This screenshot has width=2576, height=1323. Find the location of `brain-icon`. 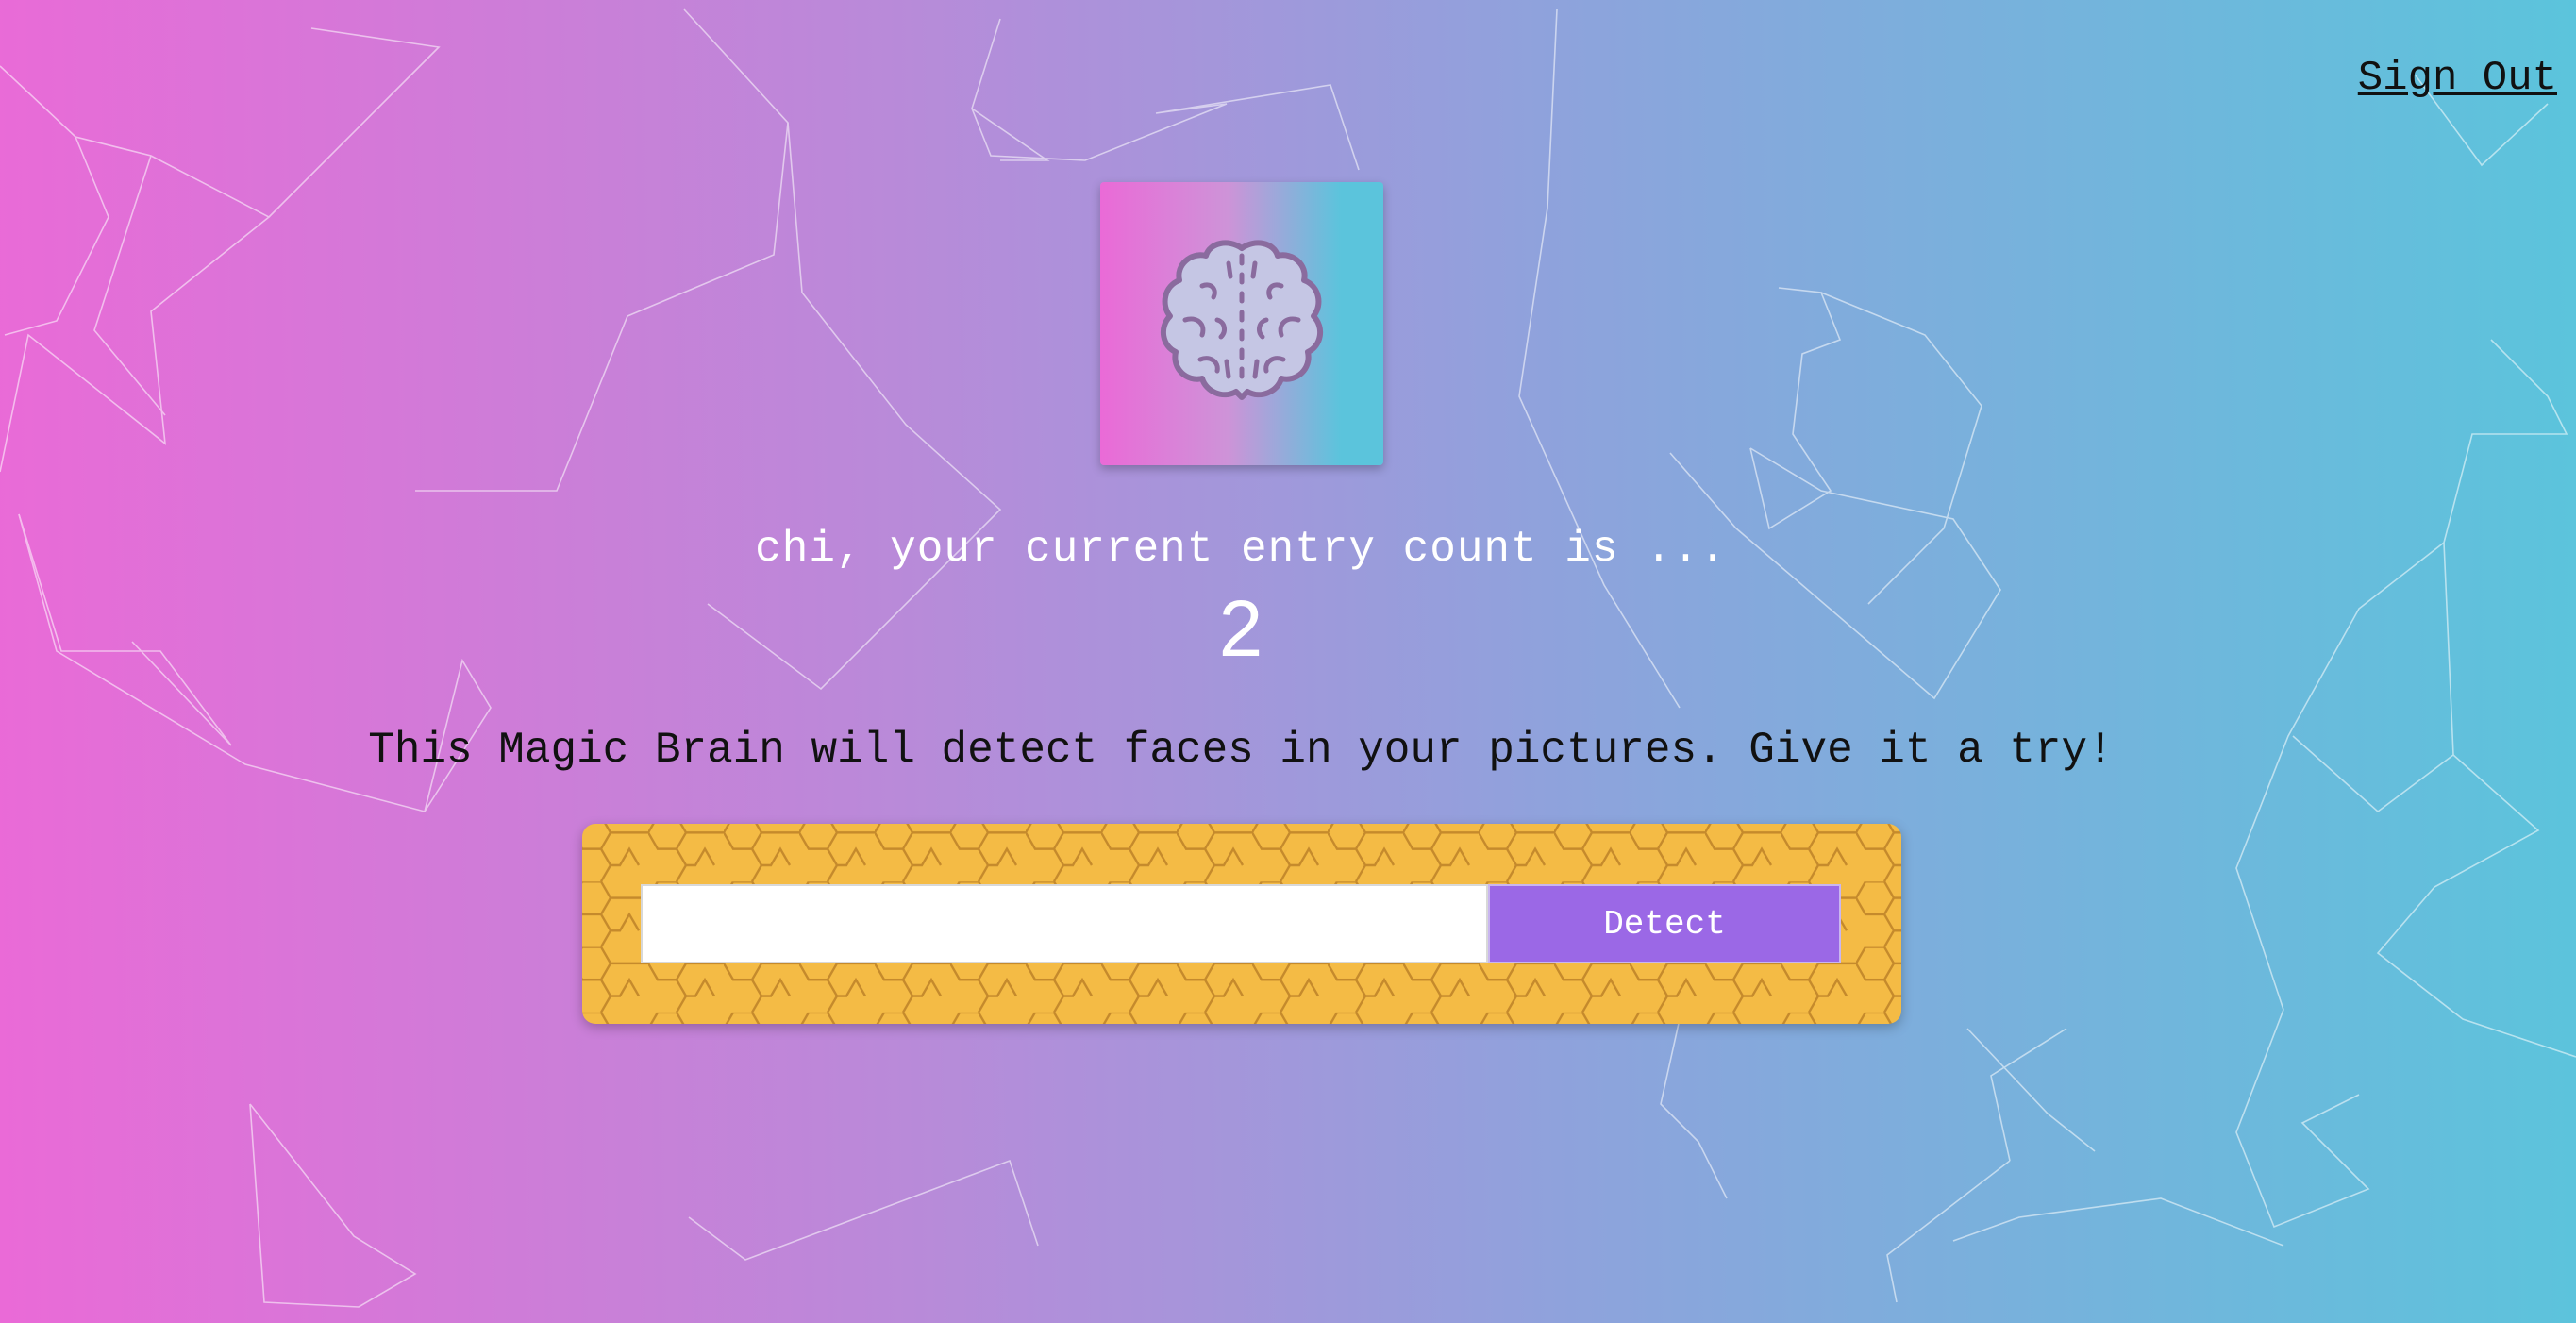

brain-icon is located at coordinates (1242, 320).